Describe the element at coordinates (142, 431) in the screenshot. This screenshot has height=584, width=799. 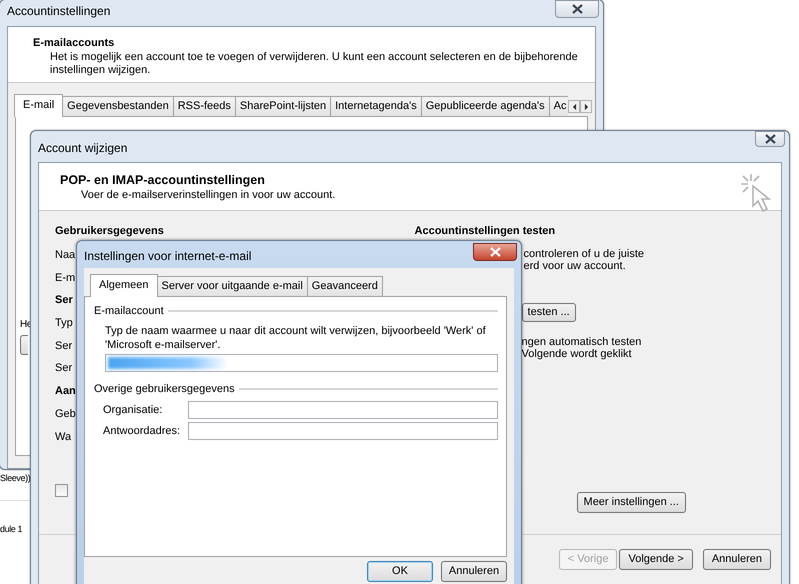
I see `field-label: Antwoordadres:` at that location.